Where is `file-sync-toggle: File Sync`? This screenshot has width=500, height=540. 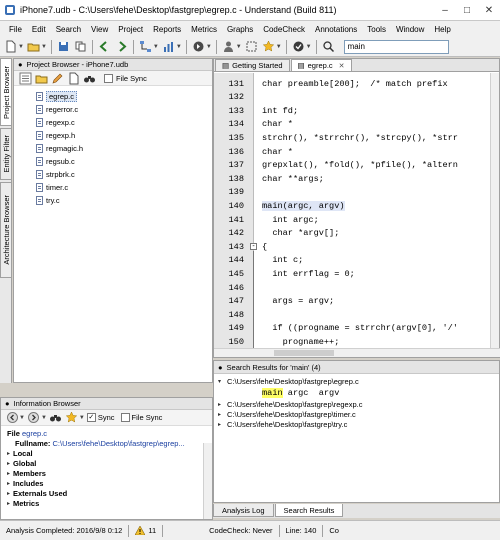
file-sync-toggle: File Sync is located at coordinates (125, 78).